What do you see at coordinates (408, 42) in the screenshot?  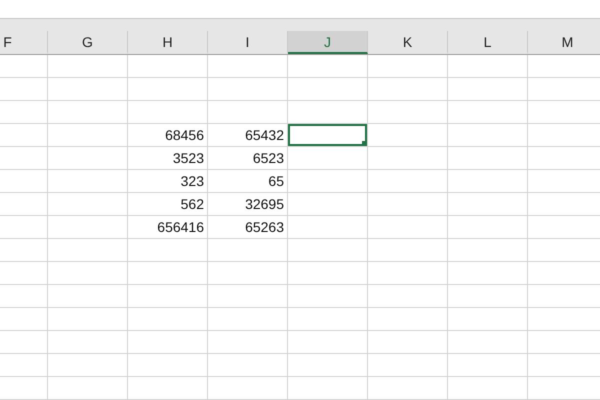 I see `column-header: K` at bounding box center [408, 42].